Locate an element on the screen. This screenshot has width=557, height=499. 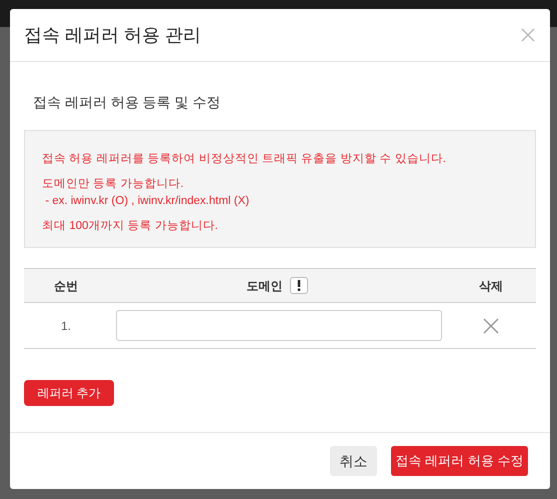
notice-text: 접속 허용 레퍼러를 등록하여 비정상적인 트래픽 유출을 방지할 수 있습니다. is located at coordinates (244, 159).